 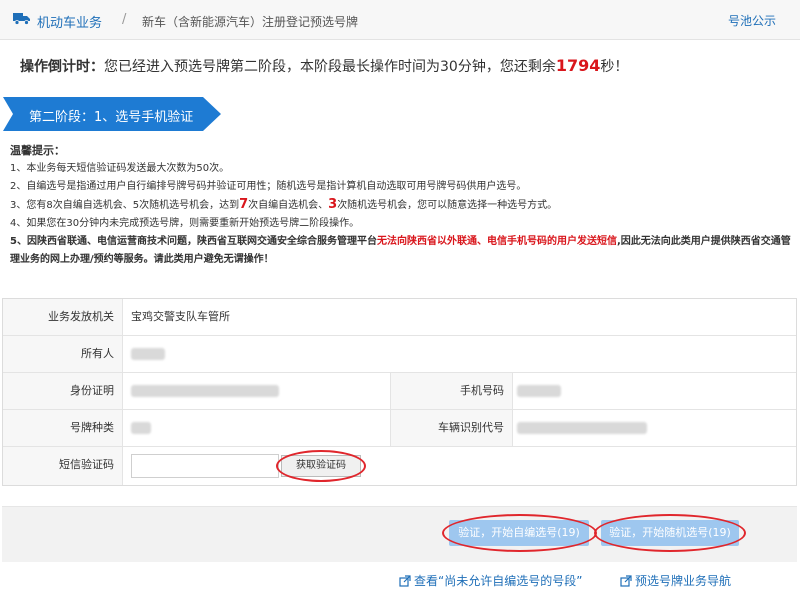 What do you see at coordinates (148, 354) in the screenshot?
I see `owner-value-redacted` at bounding box center [148, 354].